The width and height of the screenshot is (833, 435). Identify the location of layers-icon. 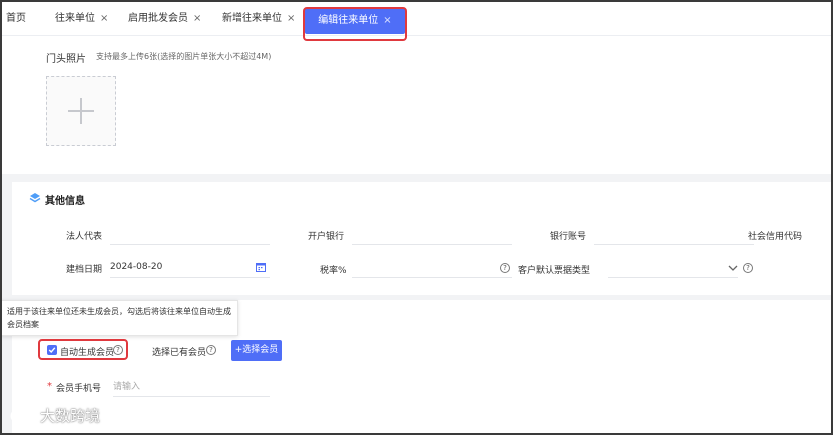
(35, 198).